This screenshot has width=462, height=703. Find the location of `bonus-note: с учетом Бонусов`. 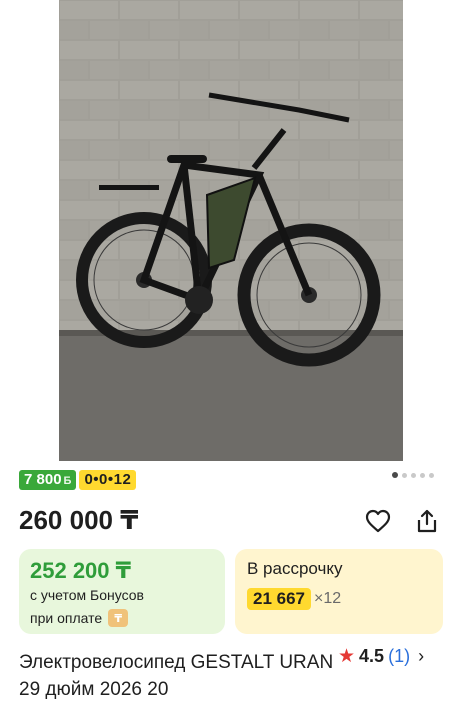

bonus-note: с учетом Бонусов is located at coordinates (87, 595).